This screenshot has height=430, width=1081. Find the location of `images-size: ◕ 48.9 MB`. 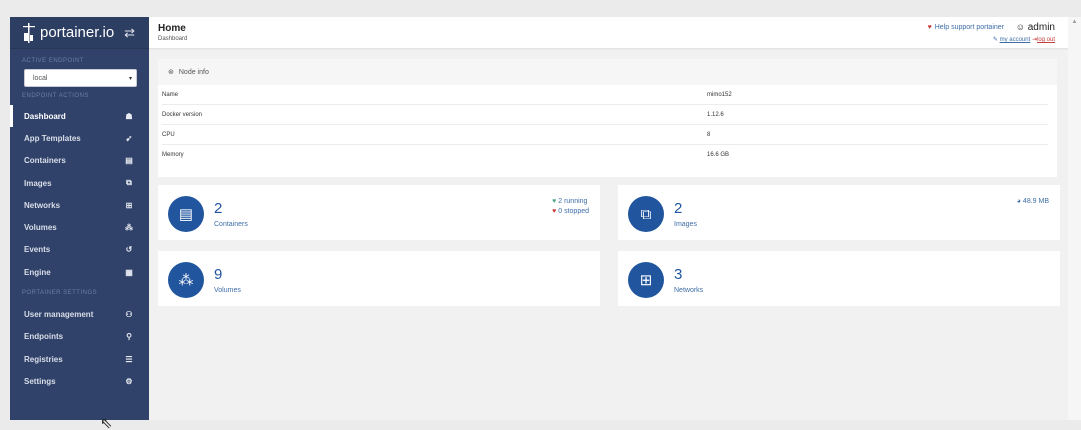

images-size: ◕ 48.9 MB is located at coordinates (1033, 202).